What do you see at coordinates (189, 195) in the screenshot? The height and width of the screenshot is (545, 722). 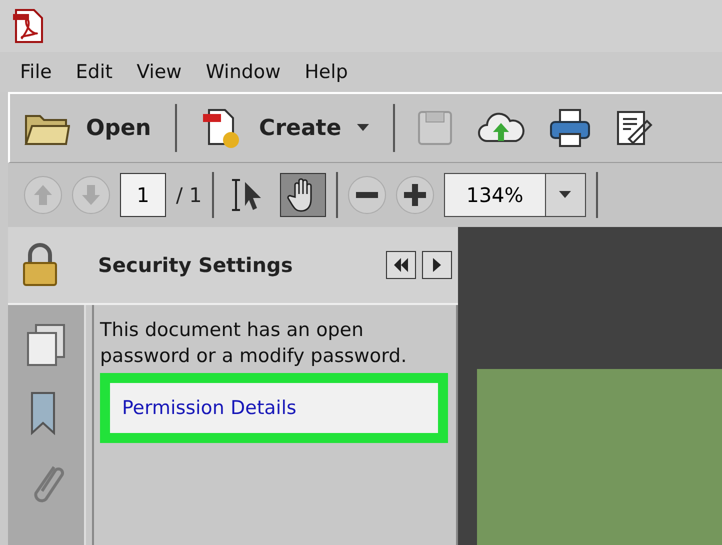 I see `page-count: / 1` at bounding box center [189, 195].